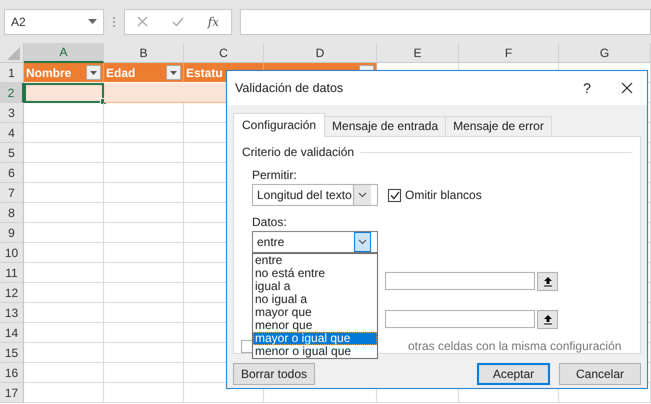 This screenshot has width=651, height=404. Describe the element at coordinates (445, 21) in the screenshot. I see `formula-input` at that location.